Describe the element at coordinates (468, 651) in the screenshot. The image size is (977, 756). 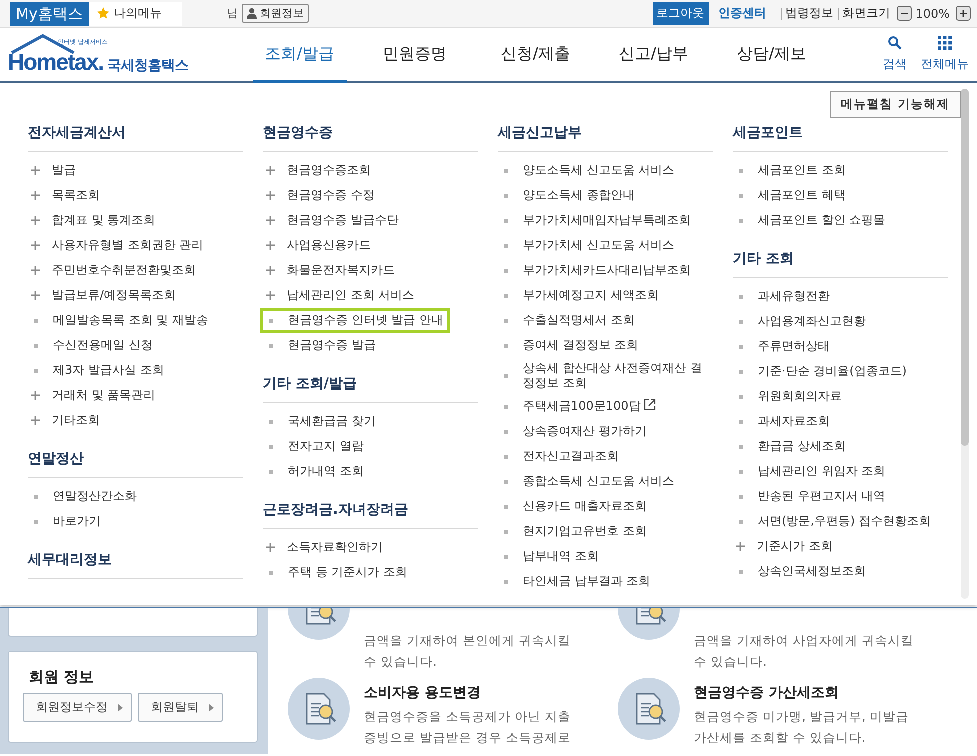
I see `service-description: 금액을 기재하여 본인에게 귀속시킬 수 있습니다.` at that location.